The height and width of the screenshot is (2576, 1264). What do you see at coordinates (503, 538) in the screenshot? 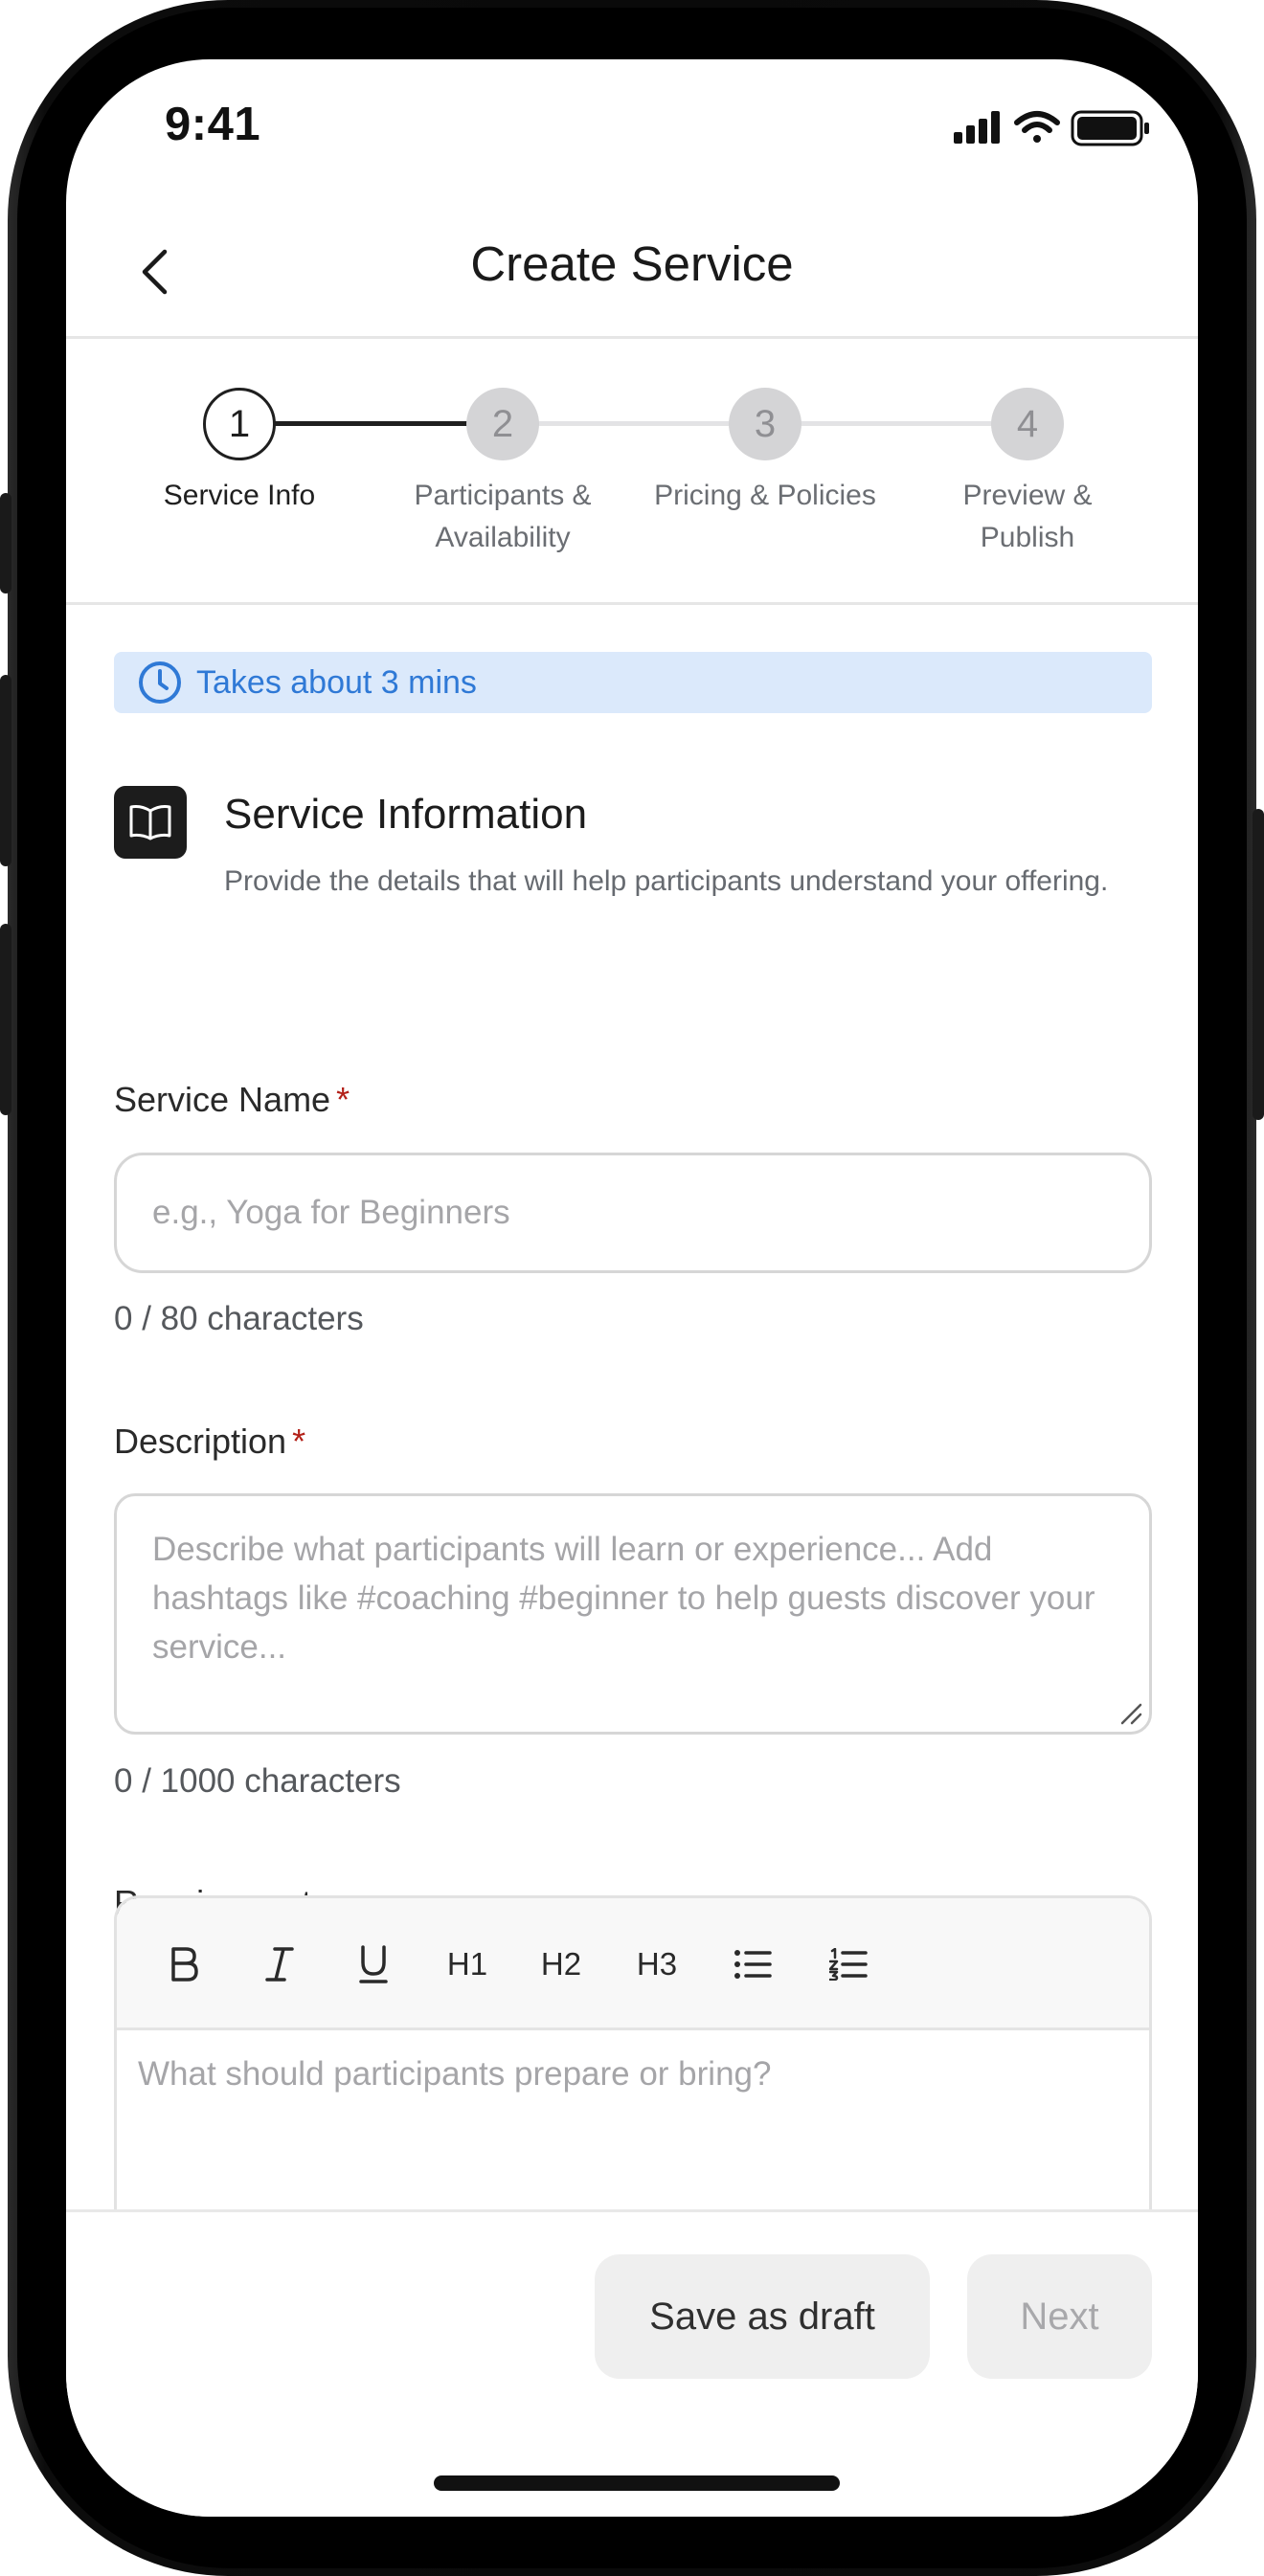
I see `step-2-label-line2: Availability` at bounding box center [503, 538].